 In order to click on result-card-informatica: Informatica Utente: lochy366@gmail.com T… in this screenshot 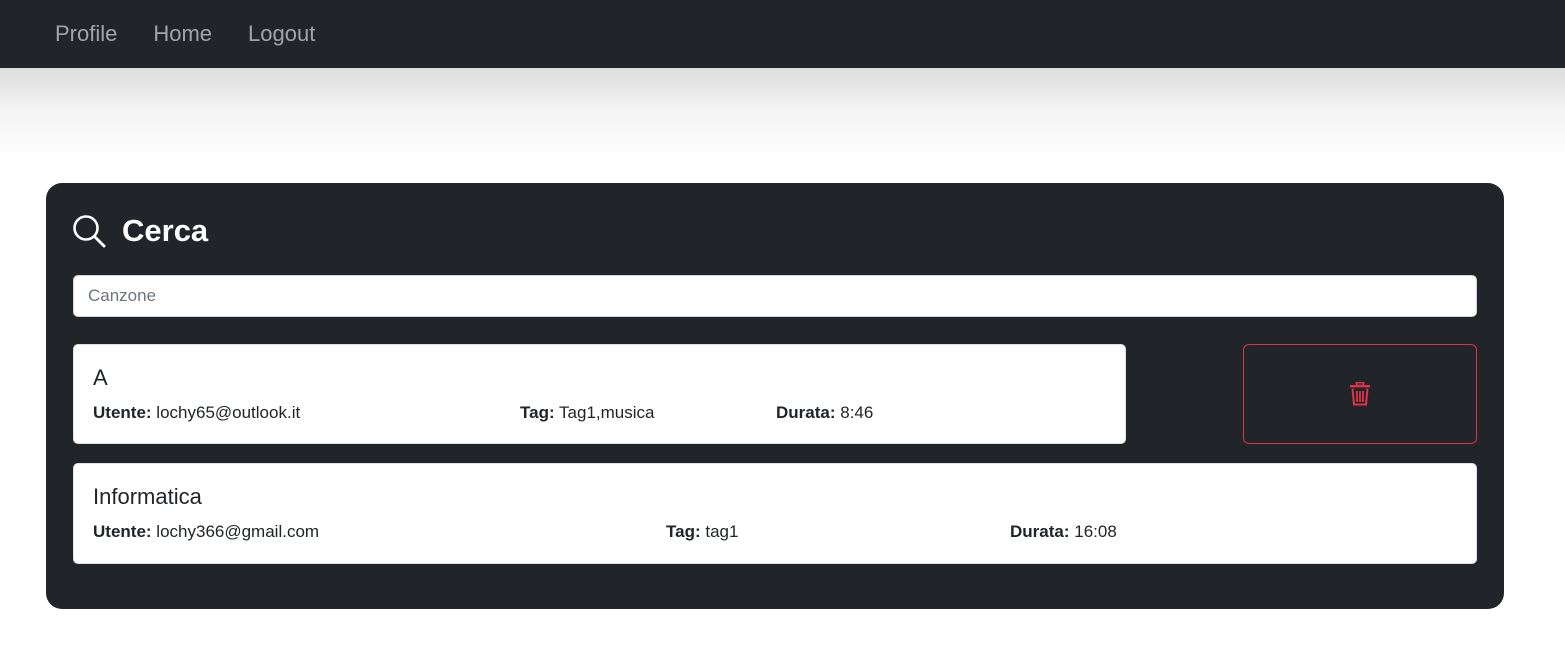, I will do `click(775, 513)`.